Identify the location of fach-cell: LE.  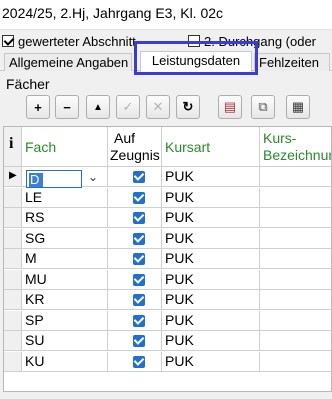
(65, 197).